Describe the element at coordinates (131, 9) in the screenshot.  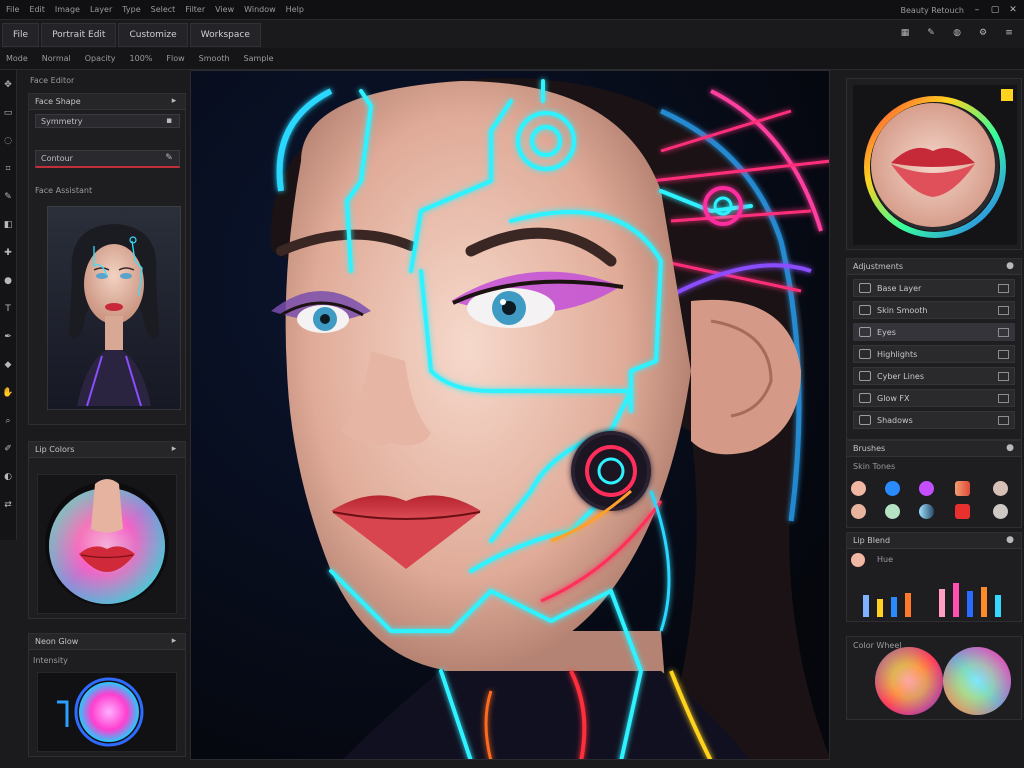
I see `menu-type: Type` at that location.